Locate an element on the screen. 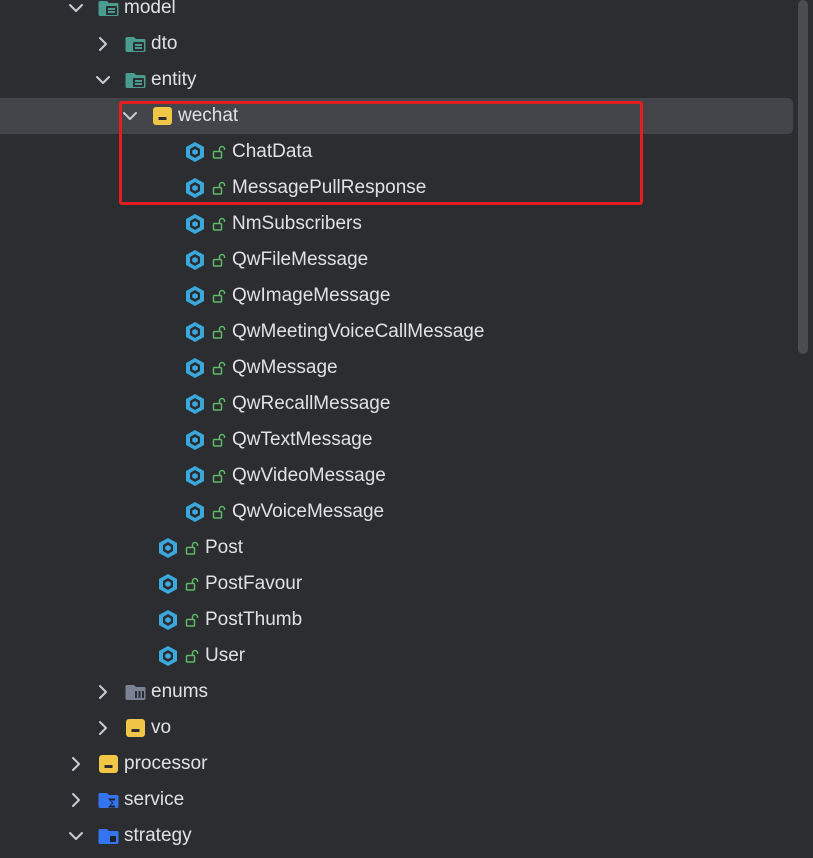  tree-item-label: PostFavour is located at coordinates (254, 583).